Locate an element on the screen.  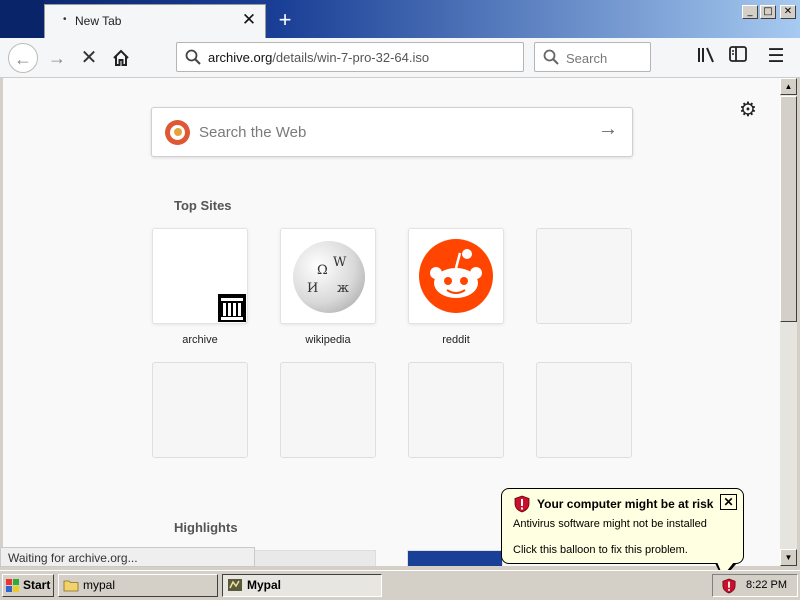
tab-title: New Tab is located at coordinates (98, 21).